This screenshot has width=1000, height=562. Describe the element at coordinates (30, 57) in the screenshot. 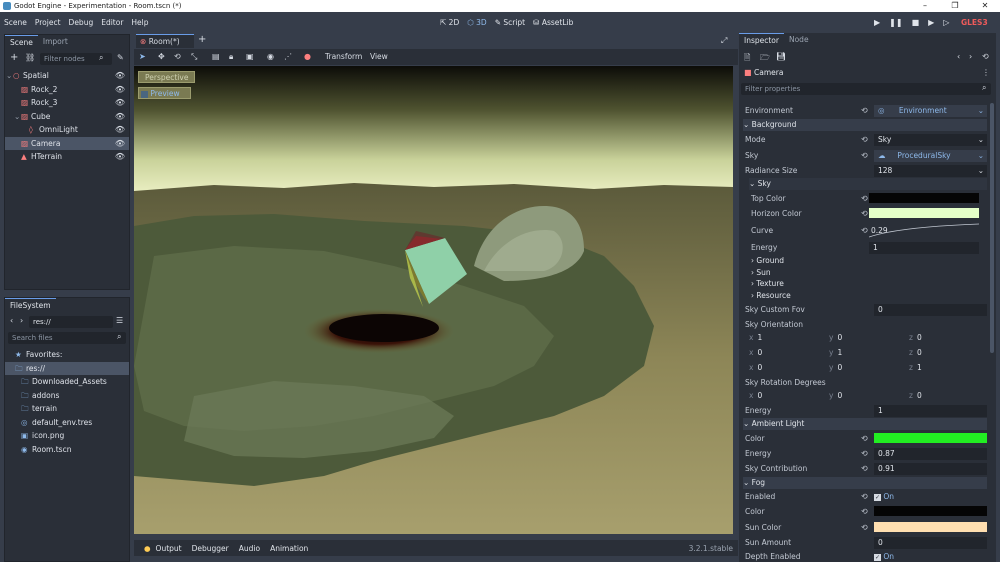

I see `link-icon: ⛓` at that location.